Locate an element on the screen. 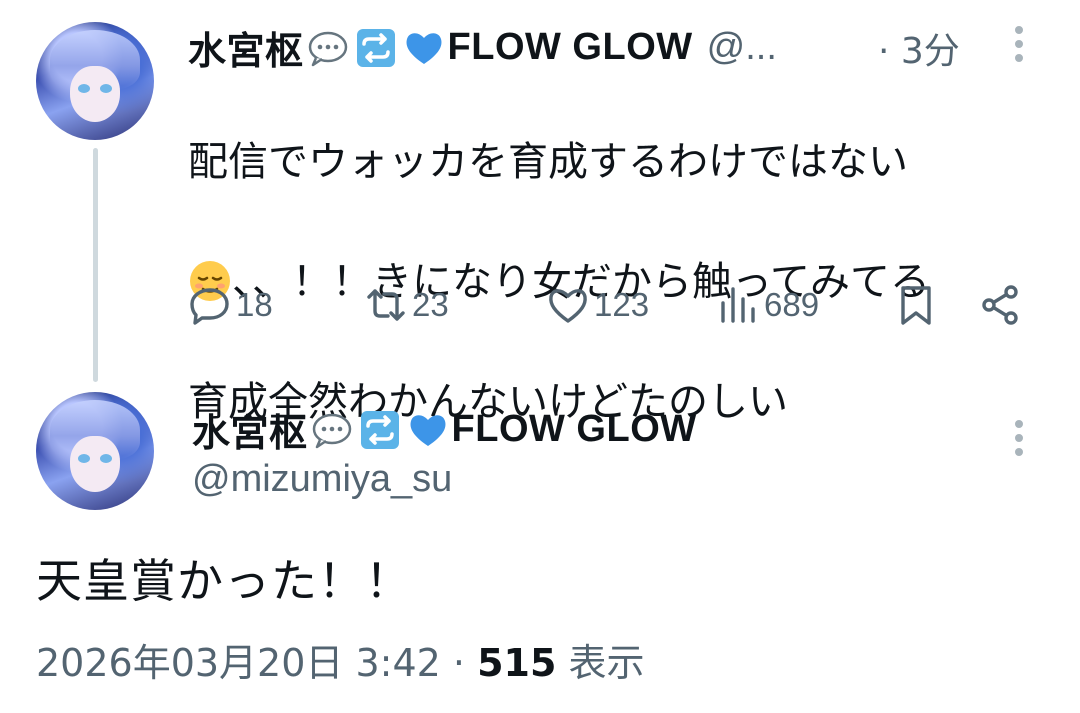 This screenshot has height=713, width=1080. views-button: 689 is located at coordinates (767, 305).